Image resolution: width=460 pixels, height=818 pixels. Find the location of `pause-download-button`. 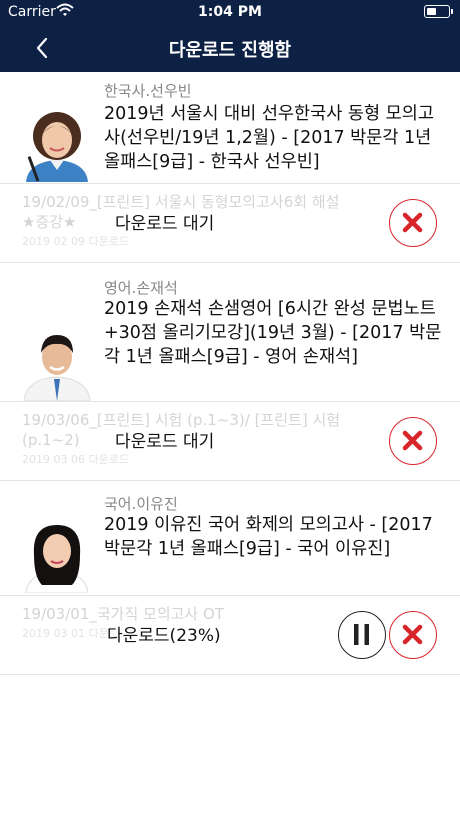

pause-download-button is located at coordinates (362, 635).